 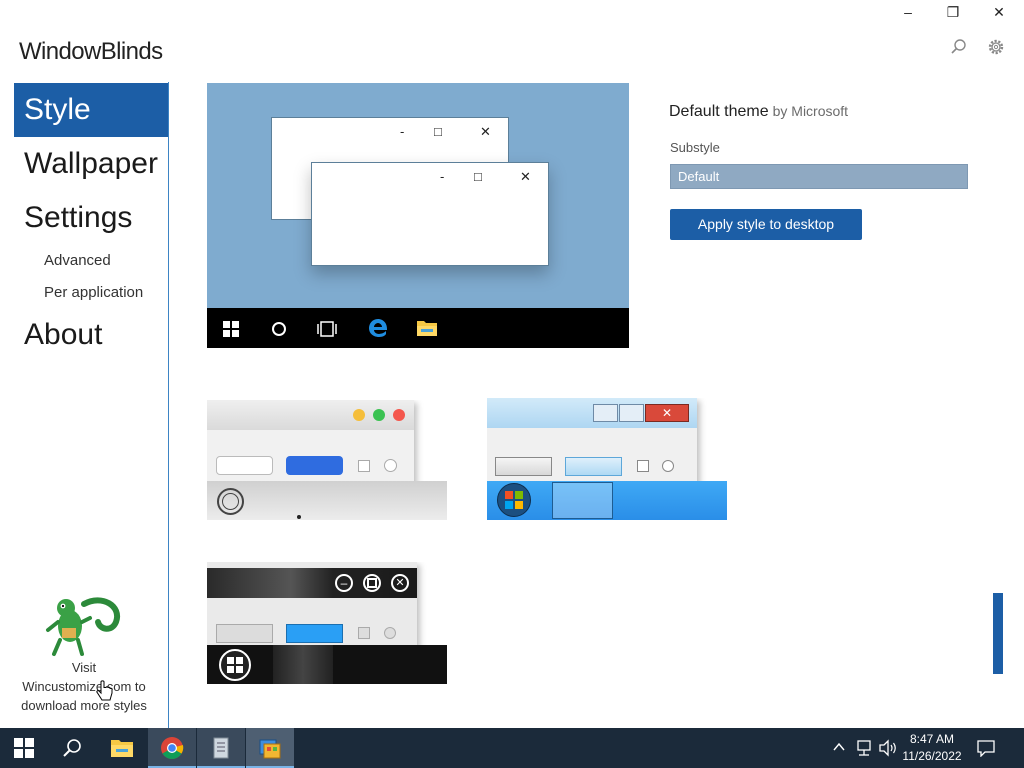 I want to click on style-thumbnail-dark: – ✕, so click(x=327, y=623).